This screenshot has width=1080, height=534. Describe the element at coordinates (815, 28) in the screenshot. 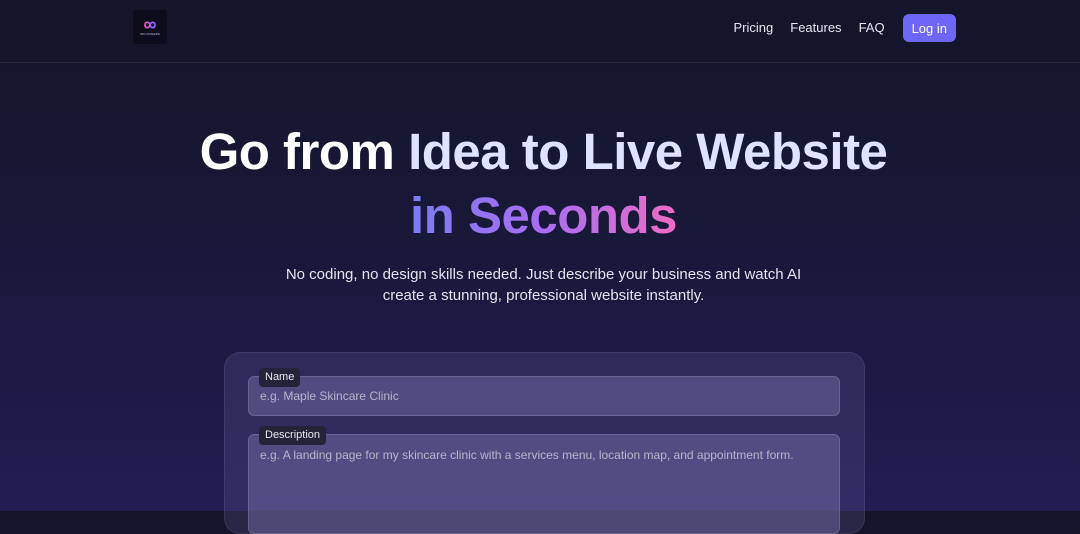

I see `nav-link-features: Features` at that location.